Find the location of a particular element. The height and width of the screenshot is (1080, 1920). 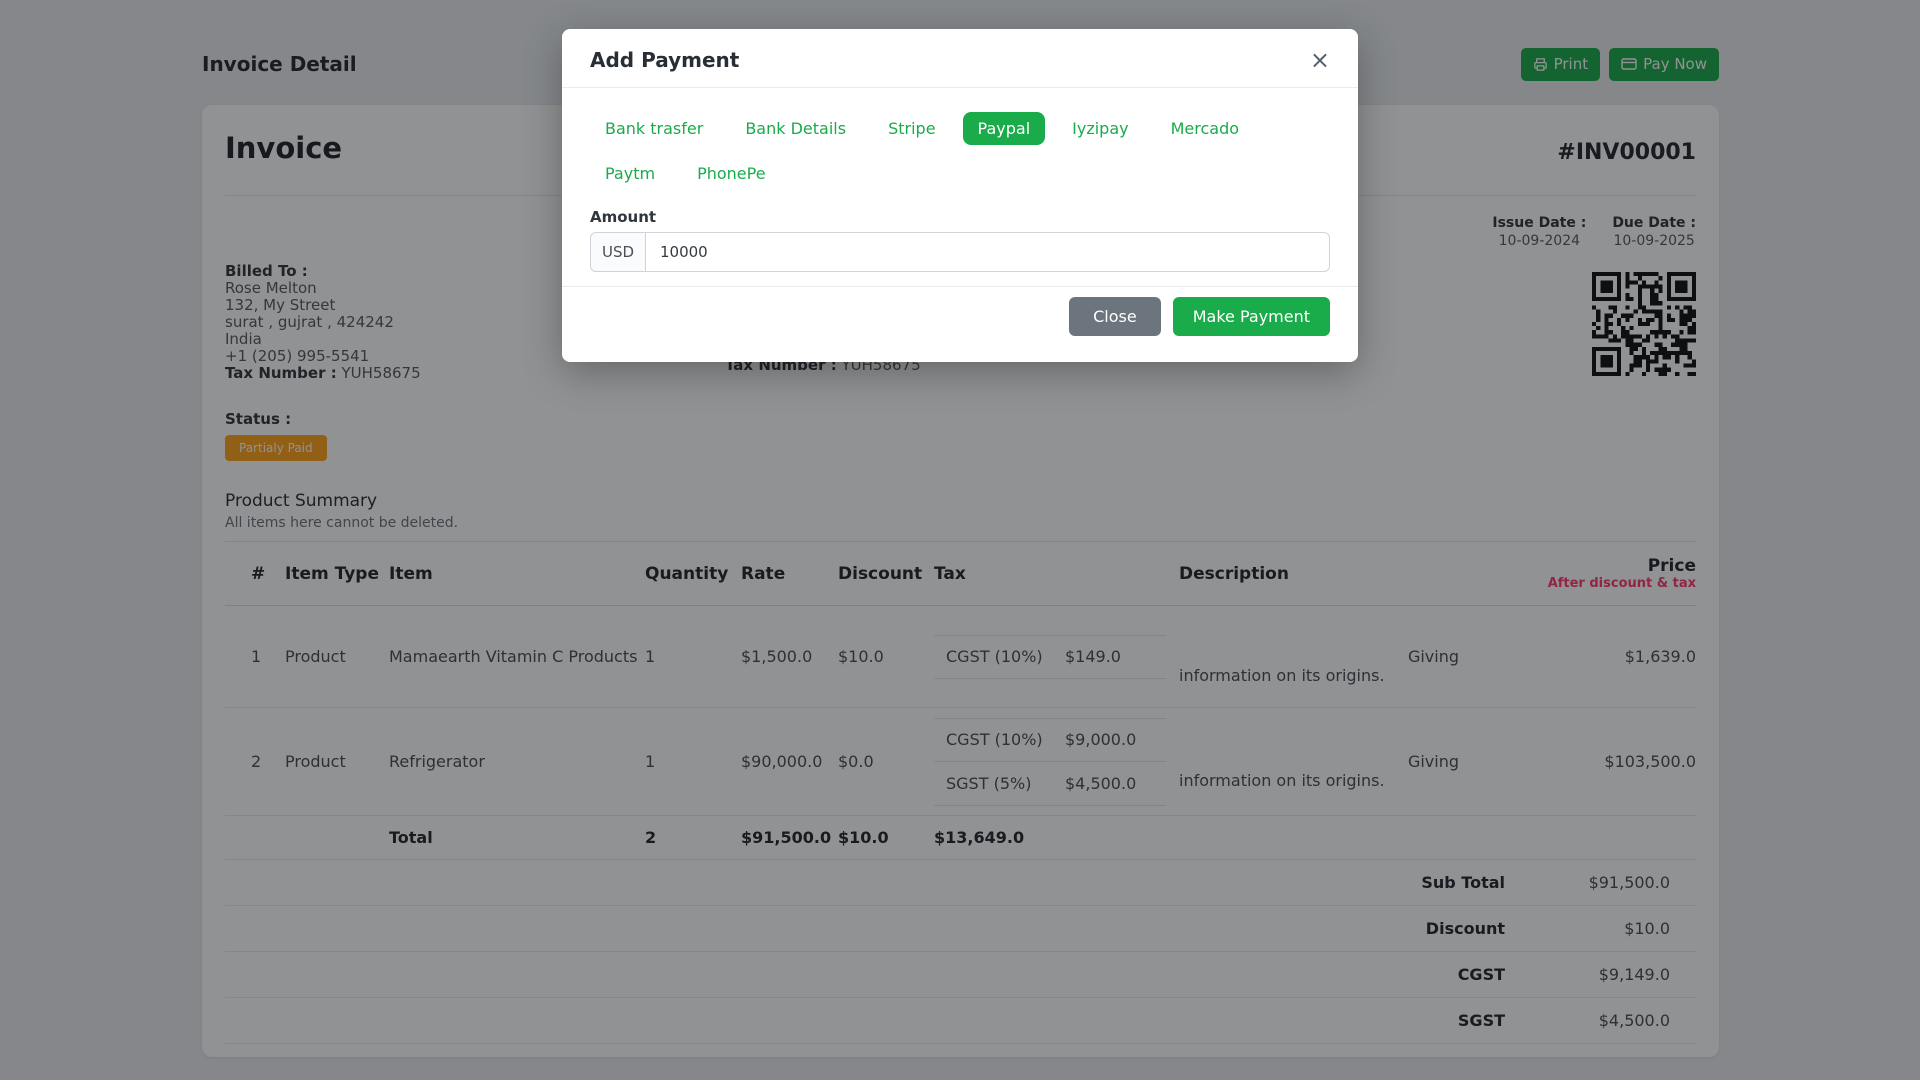

currency-addon: USD is located at coordinates (617, 252).